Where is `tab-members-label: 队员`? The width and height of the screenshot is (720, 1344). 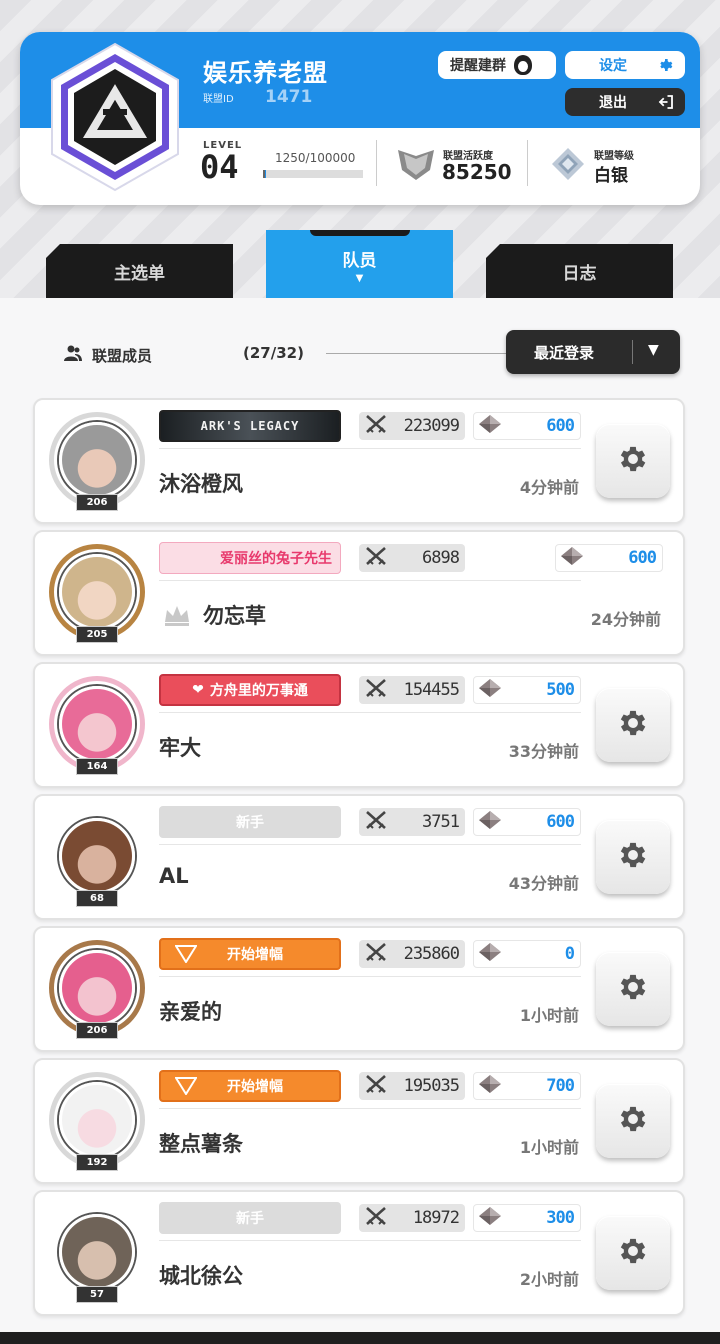
tab-members-label: 队员 is located at coordinates (359, 261).